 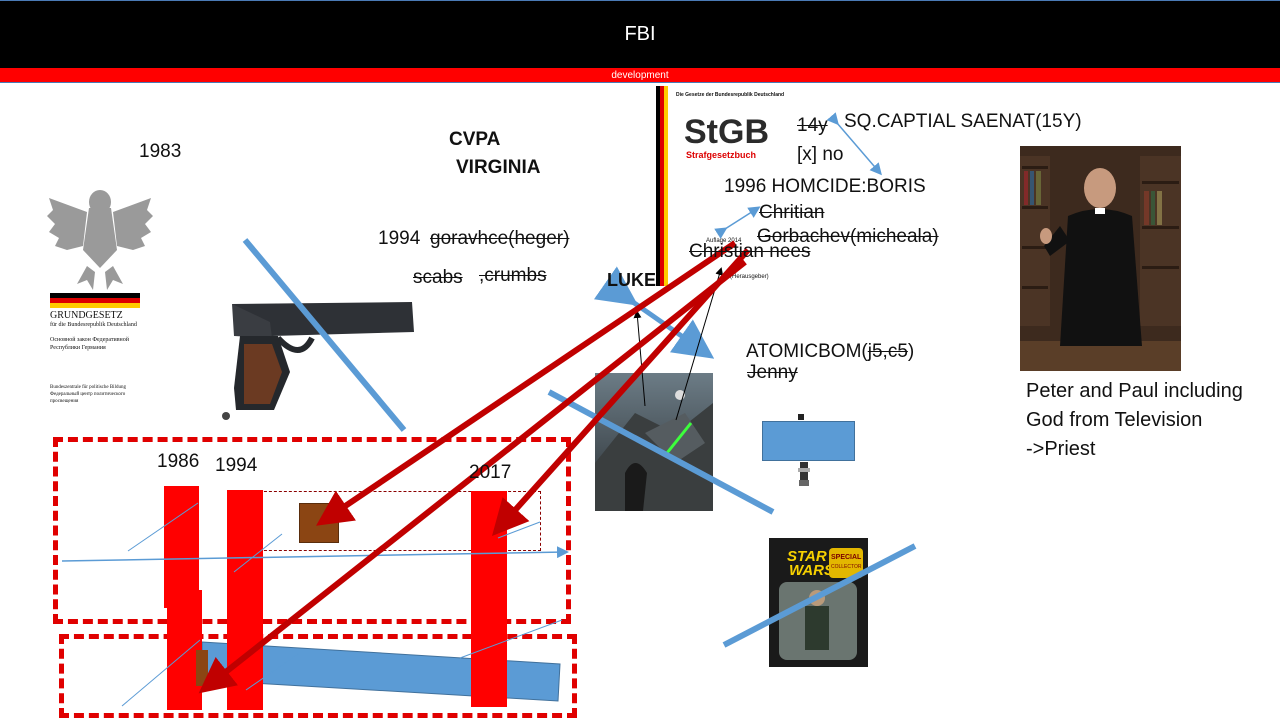 What do you see at coordinates (490, 472) in the screenshot?
I see `label-timeline-2017: 2017` at bounding box center [490, 472].